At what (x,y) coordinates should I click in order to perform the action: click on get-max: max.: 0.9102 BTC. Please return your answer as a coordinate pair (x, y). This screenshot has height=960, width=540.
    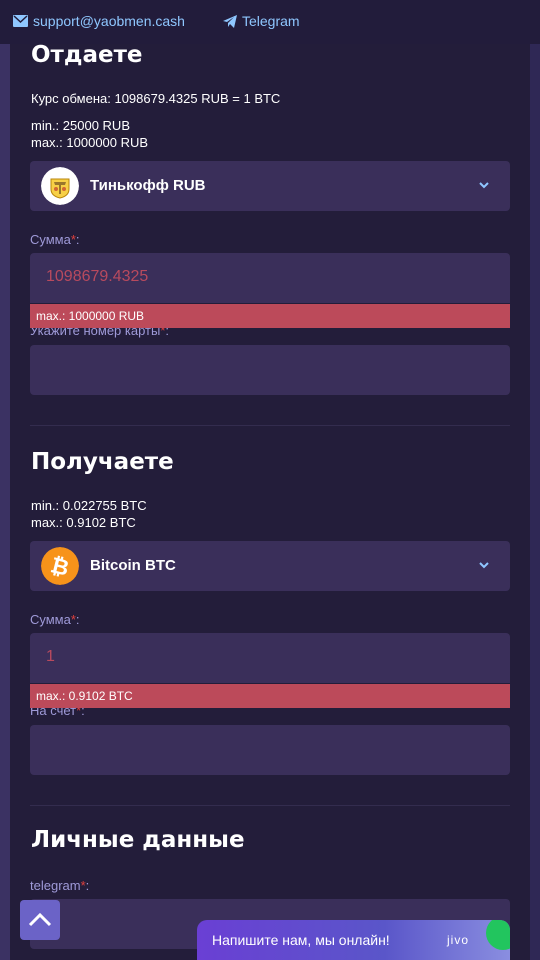
    Looking at the image, I should click on (83, 522).